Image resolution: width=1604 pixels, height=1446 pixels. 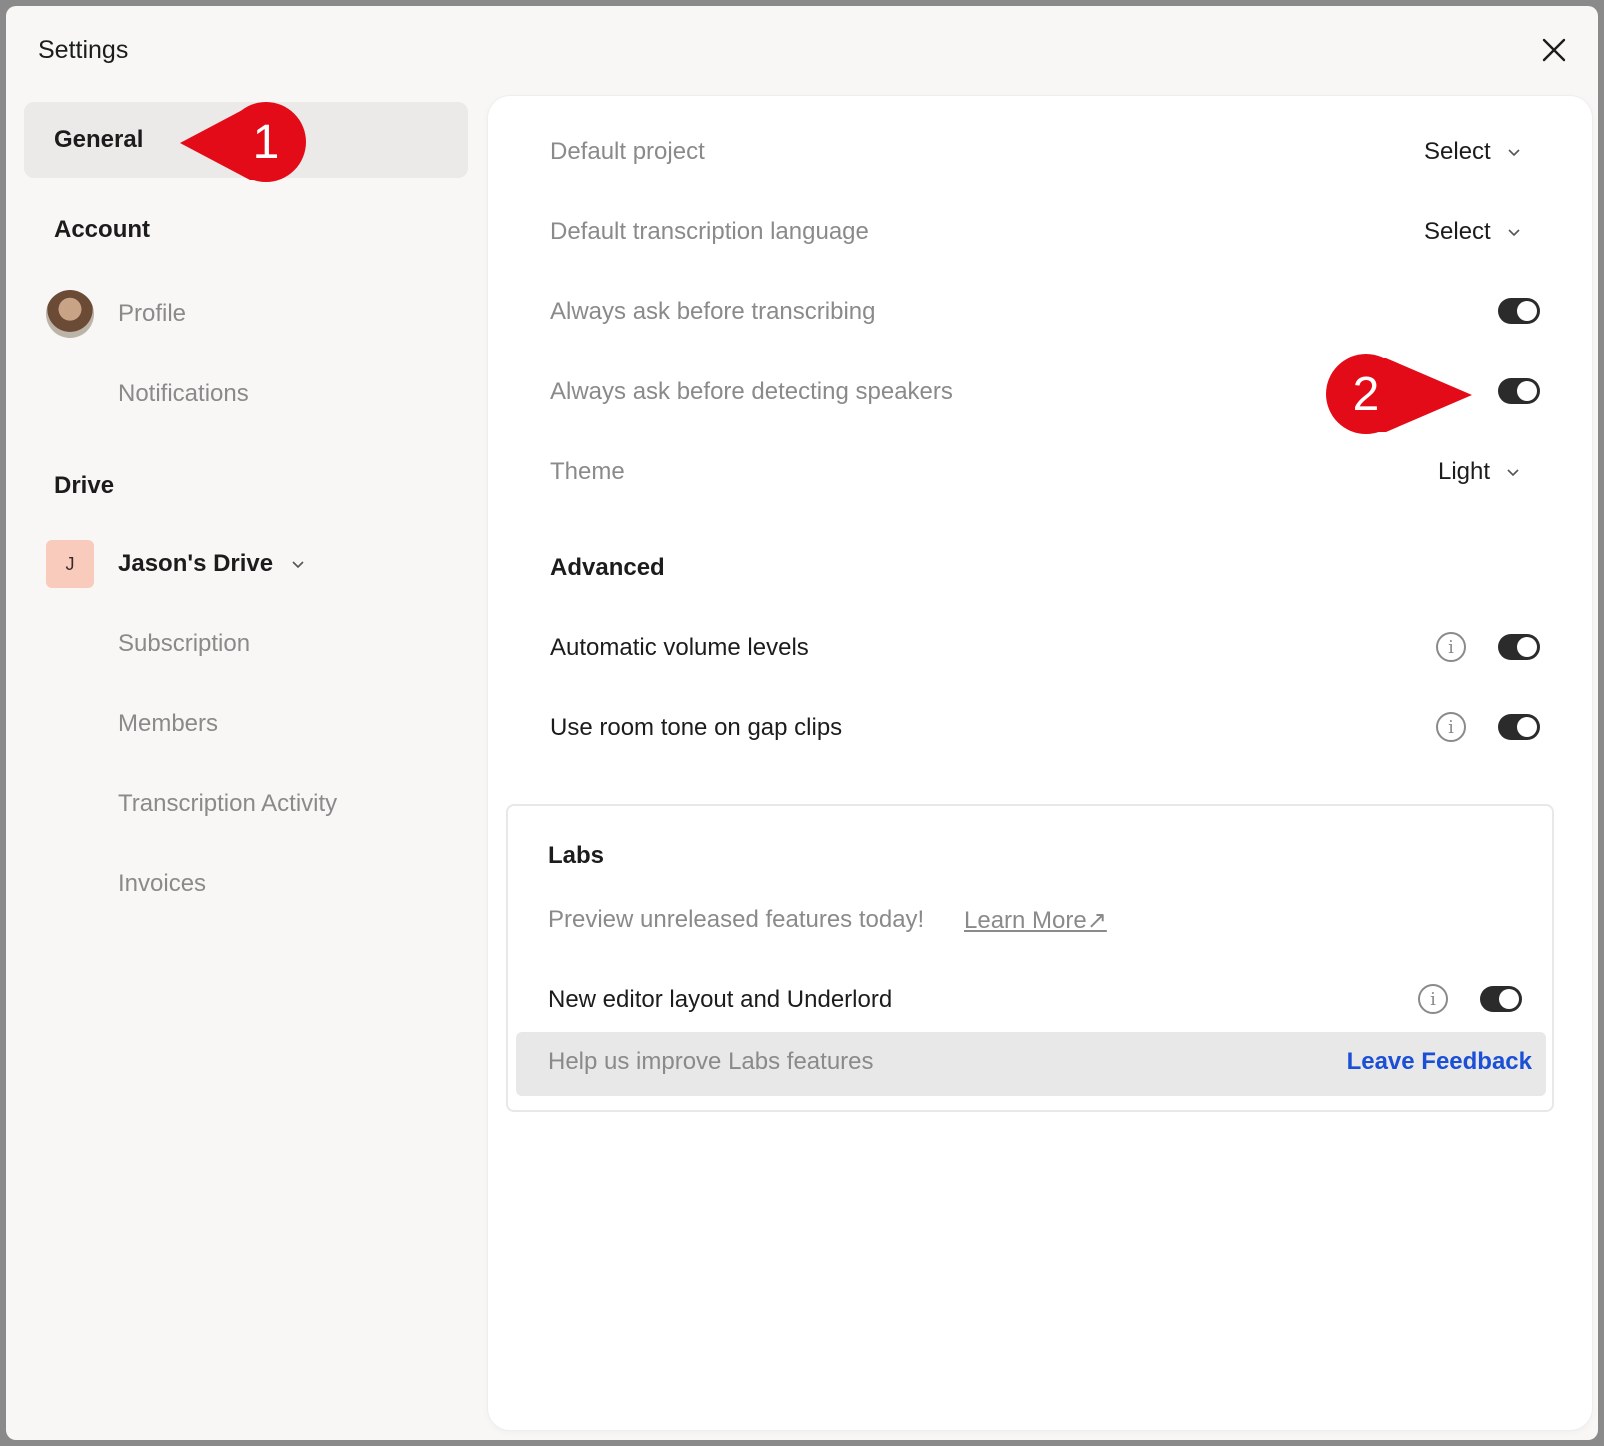 I want to click on room-tone-toggle, so click(x=1519, y=727).